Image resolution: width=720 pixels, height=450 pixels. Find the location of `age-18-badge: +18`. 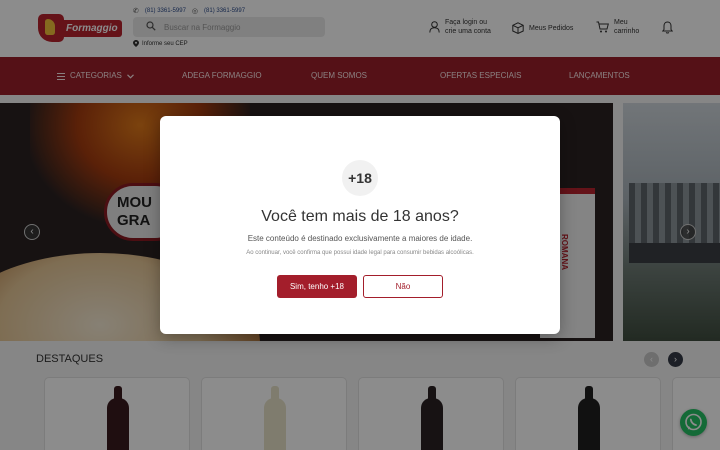

age-18-badge: +18 is located at coordinates (360, 178).